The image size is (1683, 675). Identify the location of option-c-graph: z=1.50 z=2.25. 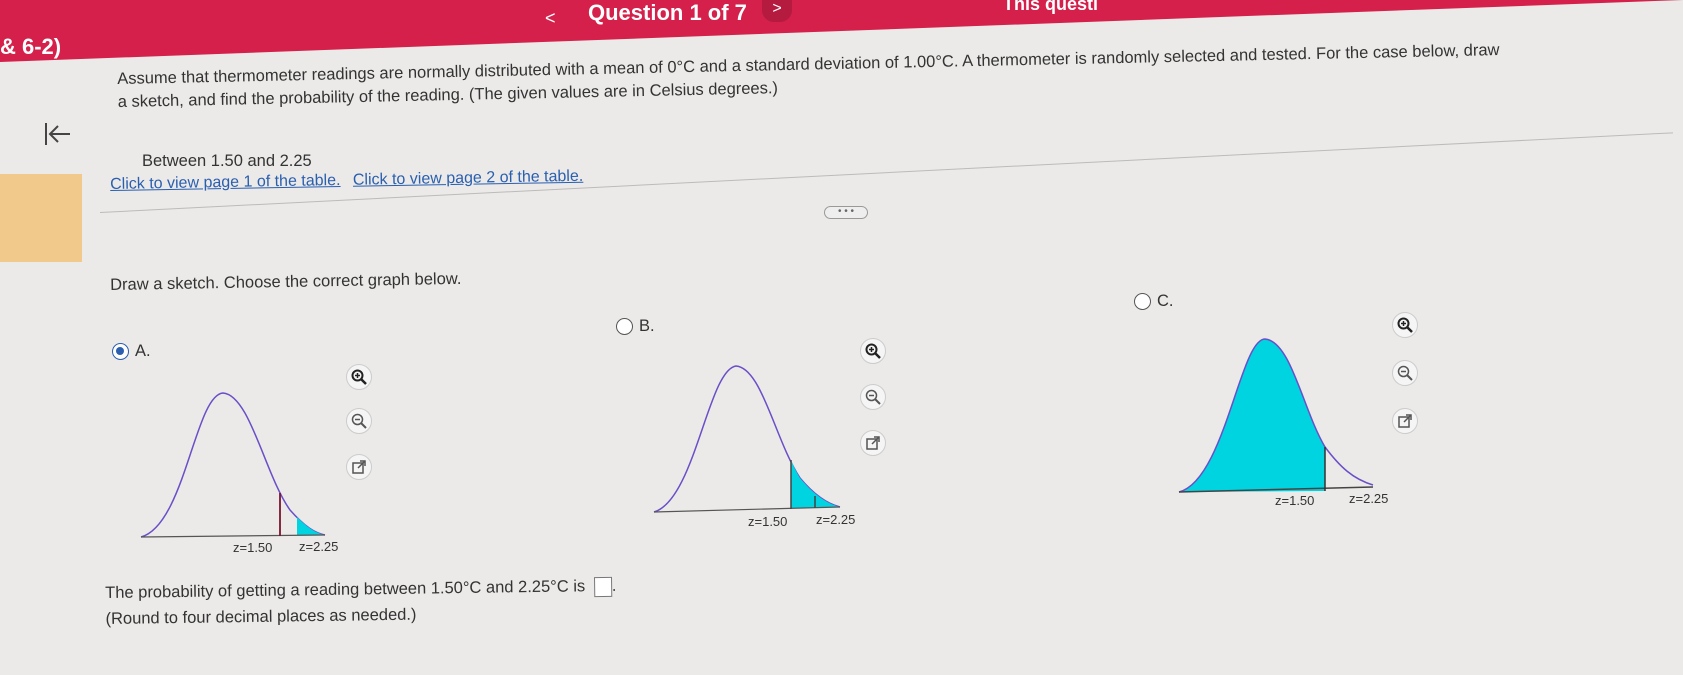
(1283, 423).